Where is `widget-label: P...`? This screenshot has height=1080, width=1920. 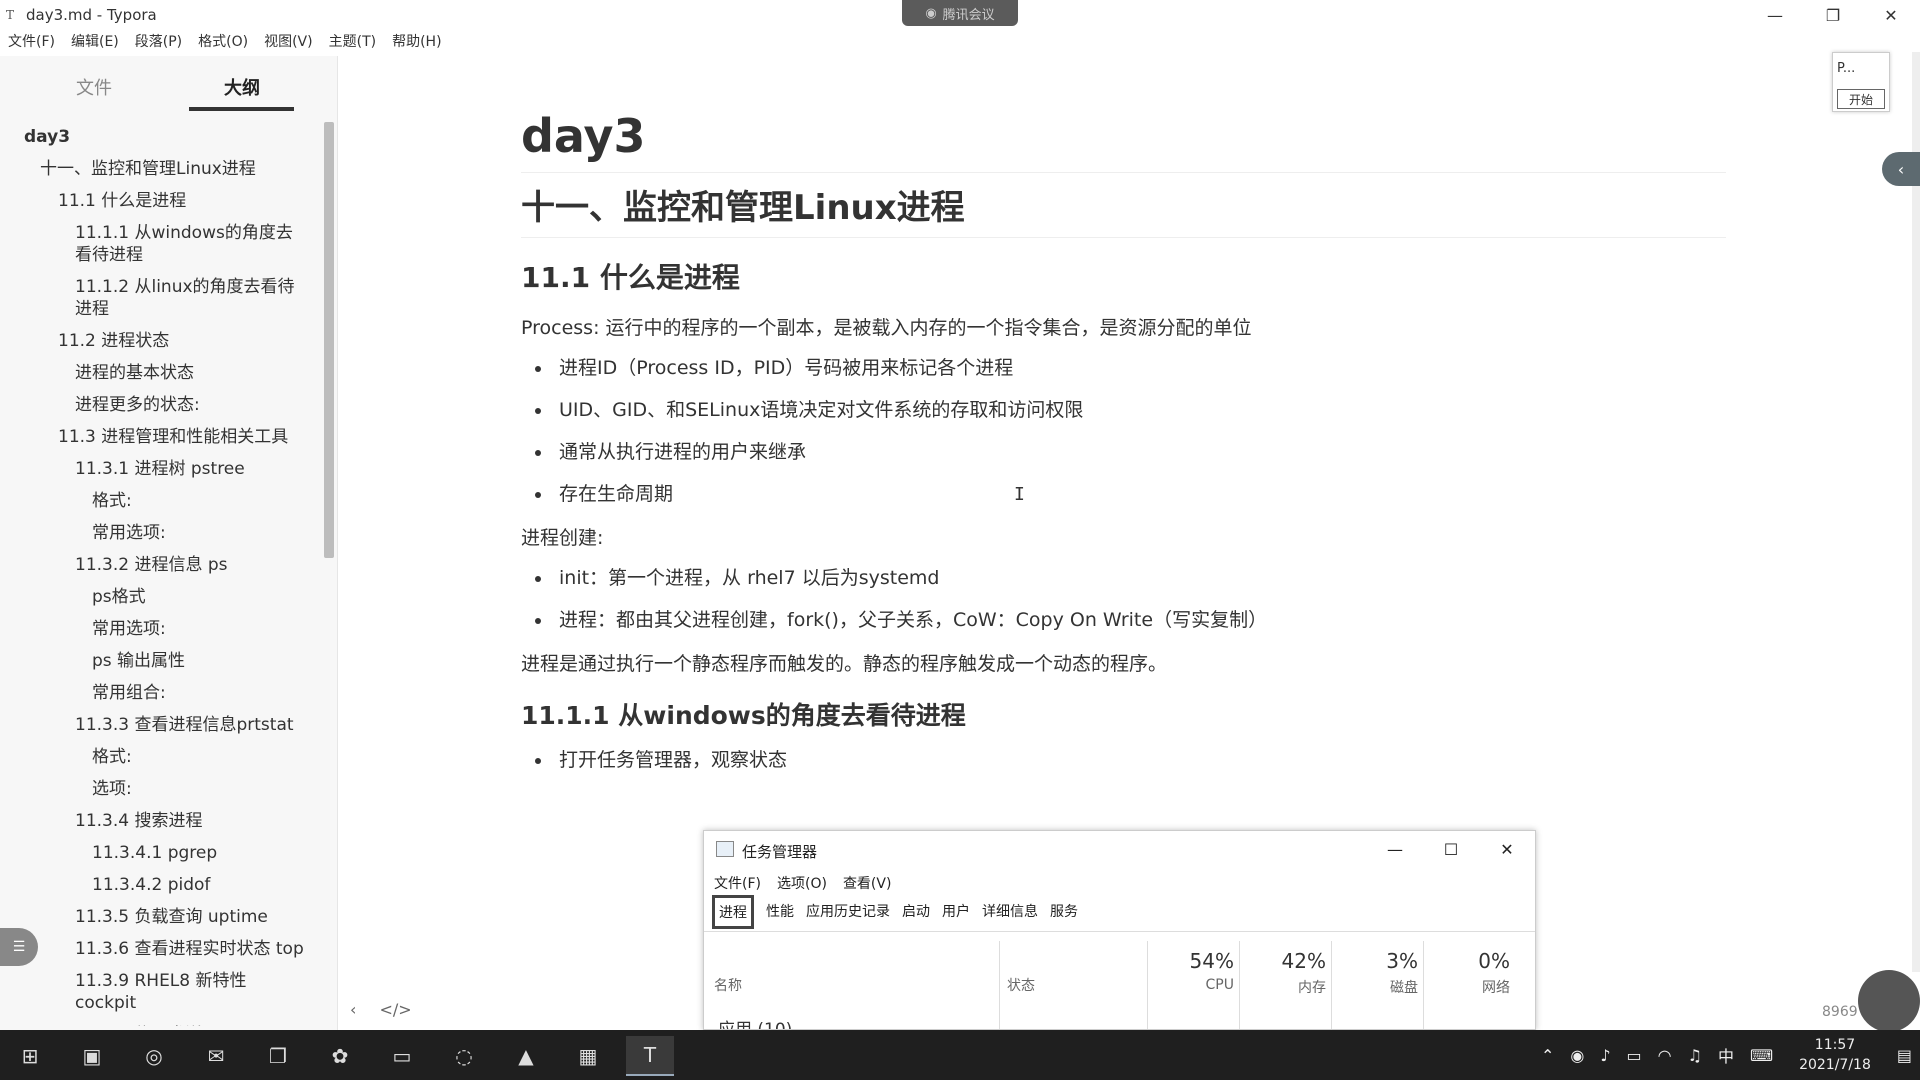 widget-label: P... is located at coordinates (1846, 68).